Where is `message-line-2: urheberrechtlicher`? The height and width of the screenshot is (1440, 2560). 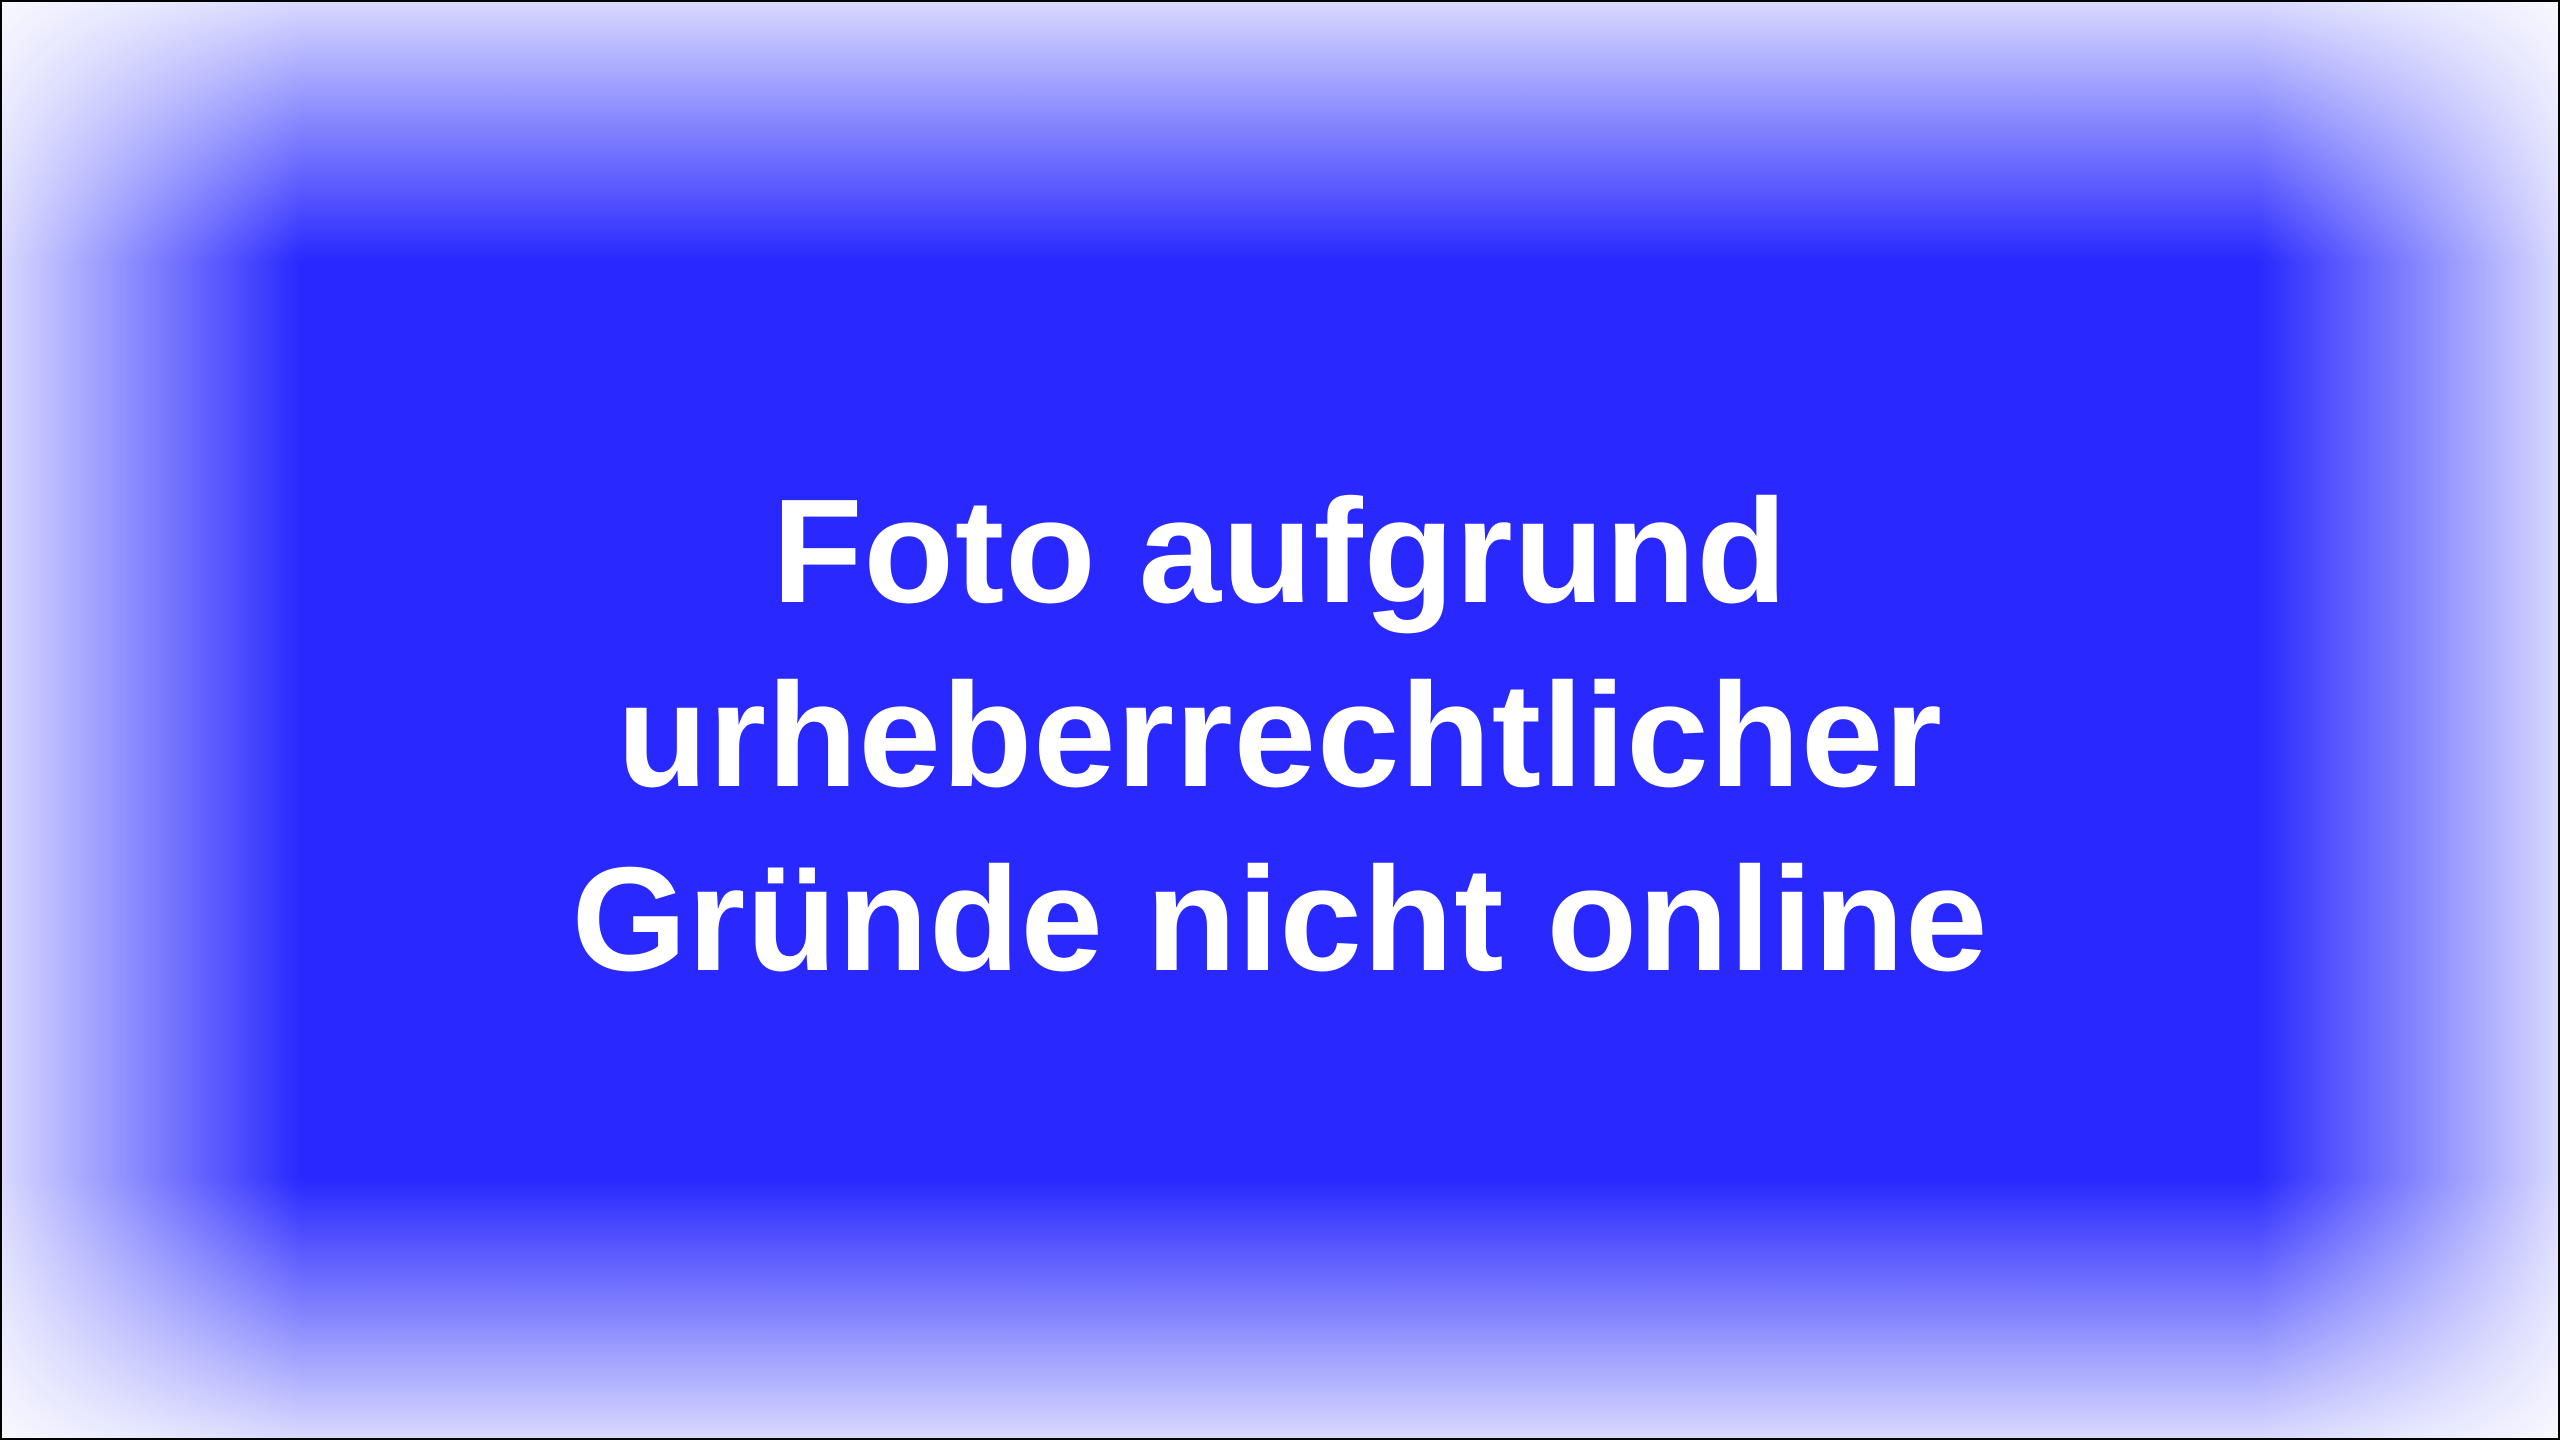 message-line-2: urheberrechtlicher is located at coordinates (1280, 735).